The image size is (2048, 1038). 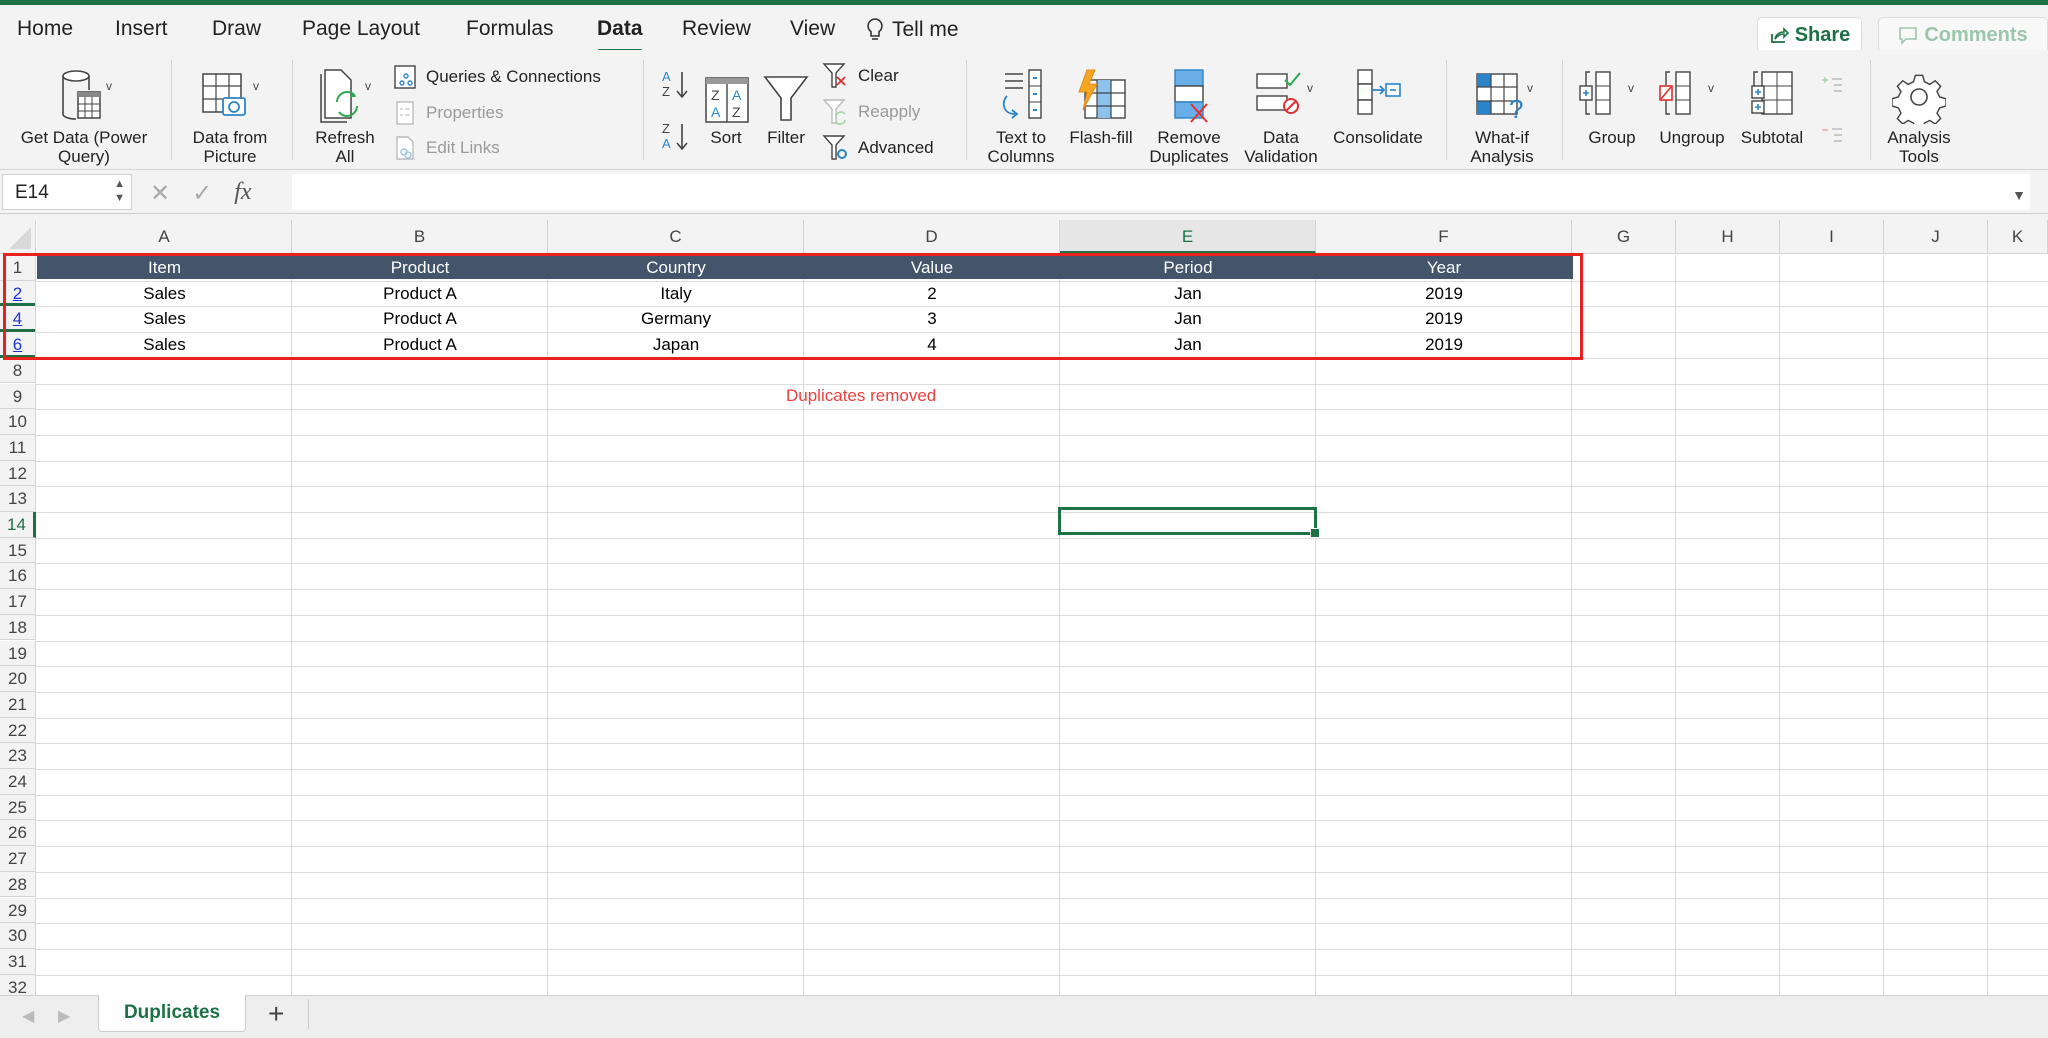 What do you see at coordinates (1188, 237) in the screenshot?
I see `column-header-e: E` at bounding box center [1188, 237].